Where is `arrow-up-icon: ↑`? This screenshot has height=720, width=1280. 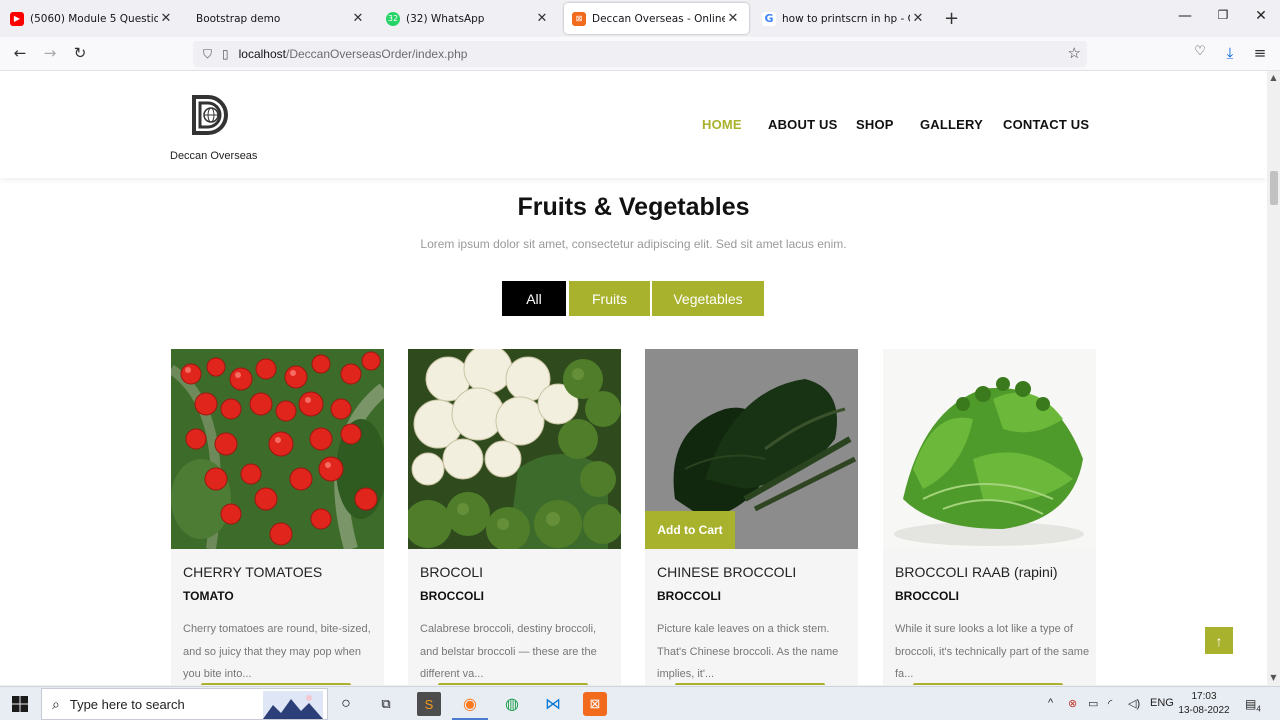 arrow-up-icon: ↑ is located at coordinates (1219, 640).